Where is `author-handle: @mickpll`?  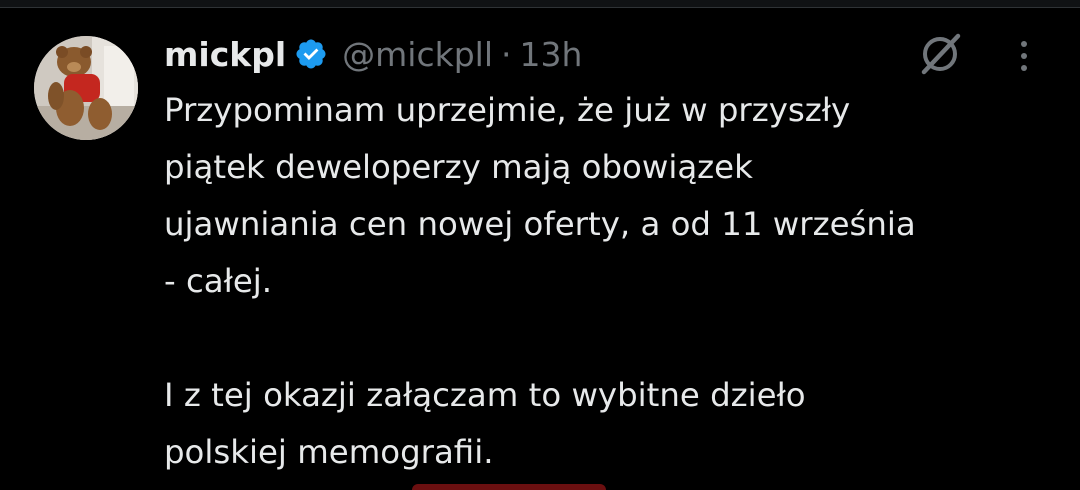 author-handle: @mickpll is located at coordinates (417, 54).